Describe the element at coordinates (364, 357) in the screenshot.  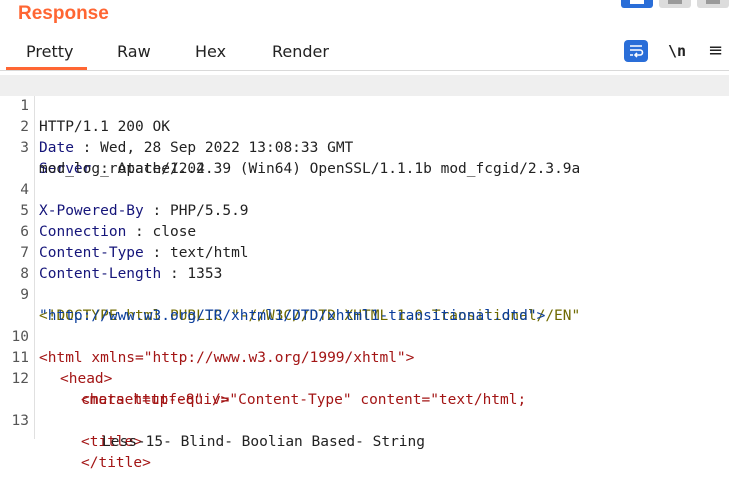
I see `code-line: 11 <head>` at that location.